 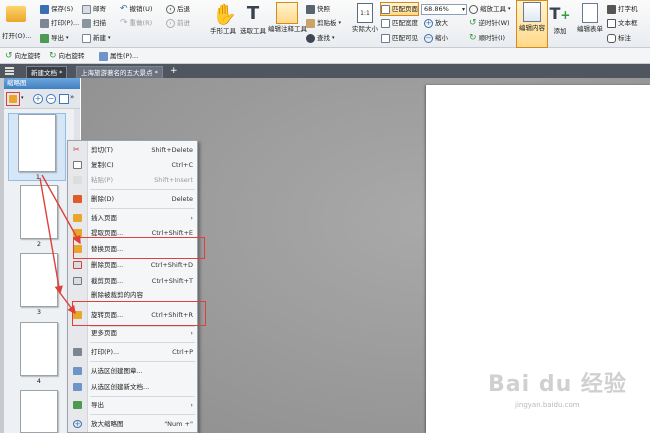 What do you see at coordinates (56, 9) in the screenshot?
I see `save-button: 保存(S)` at bounding box center [56, 9].